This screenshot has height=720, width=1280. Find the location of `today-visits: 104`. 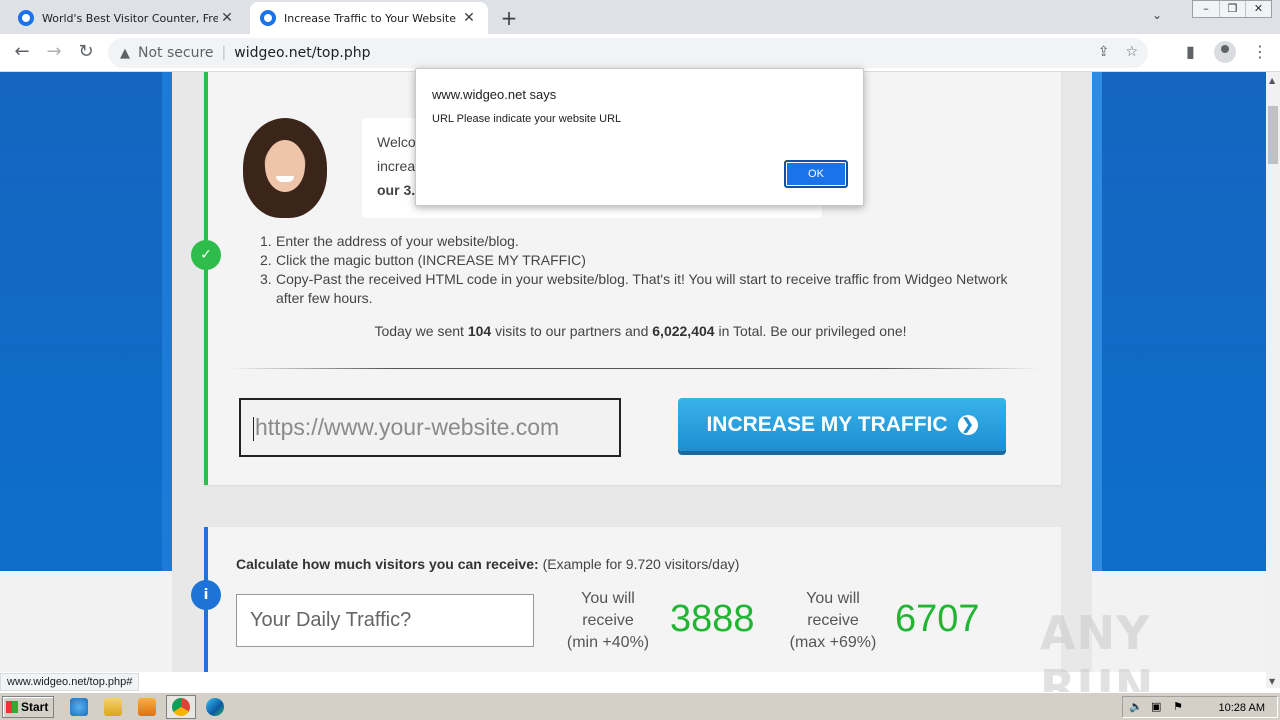

today-visits: 104 is located at coordinates (479, 331).